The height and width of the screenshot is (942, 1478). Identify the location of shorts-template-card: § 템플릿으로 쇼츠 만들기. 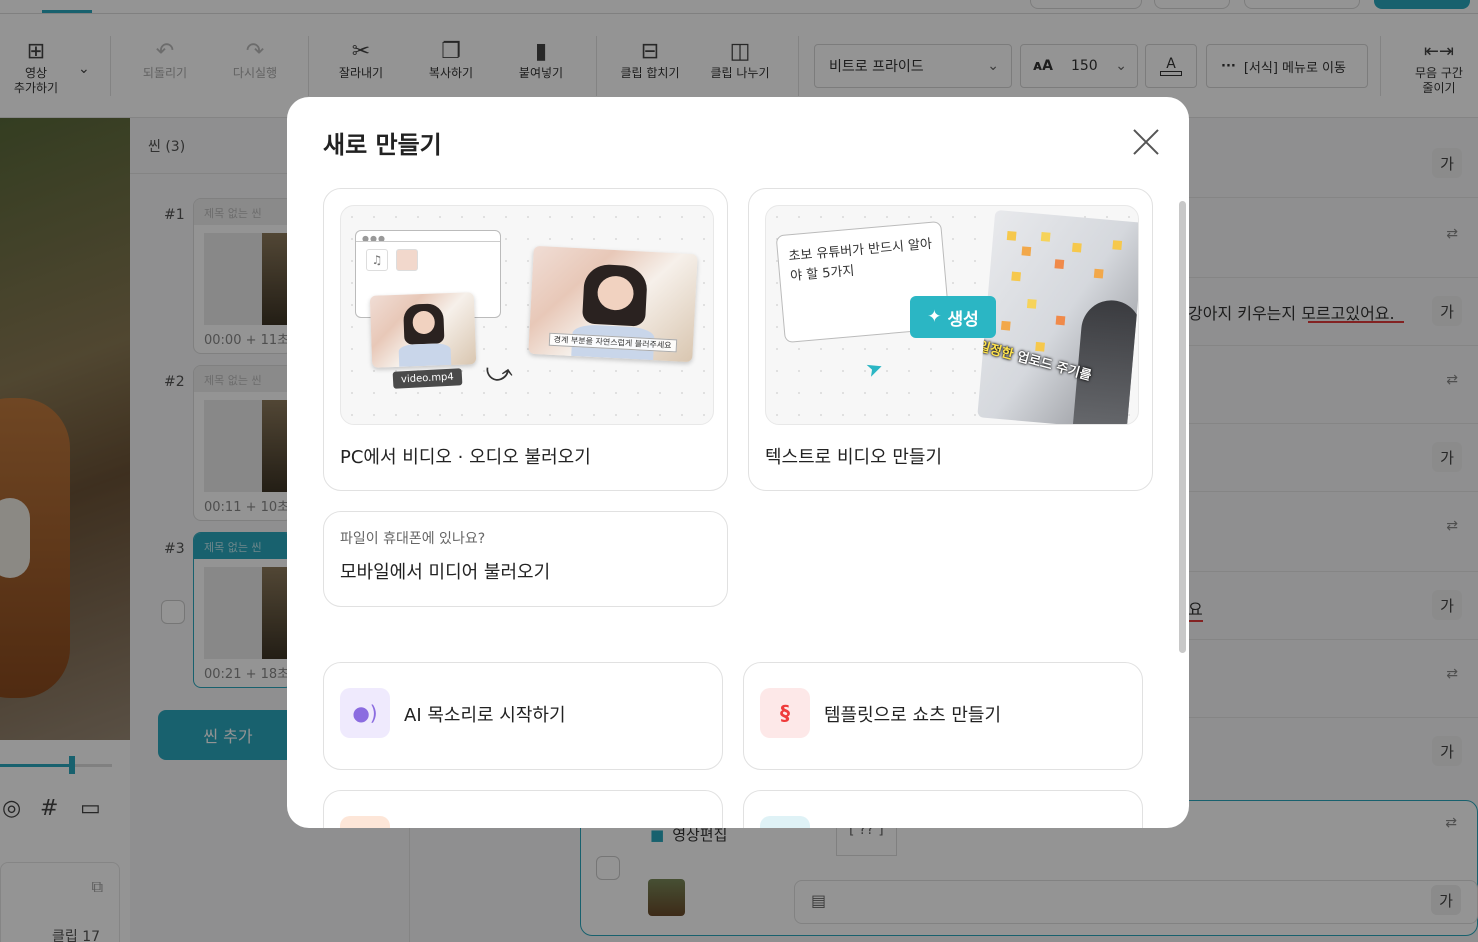
(943, 716).